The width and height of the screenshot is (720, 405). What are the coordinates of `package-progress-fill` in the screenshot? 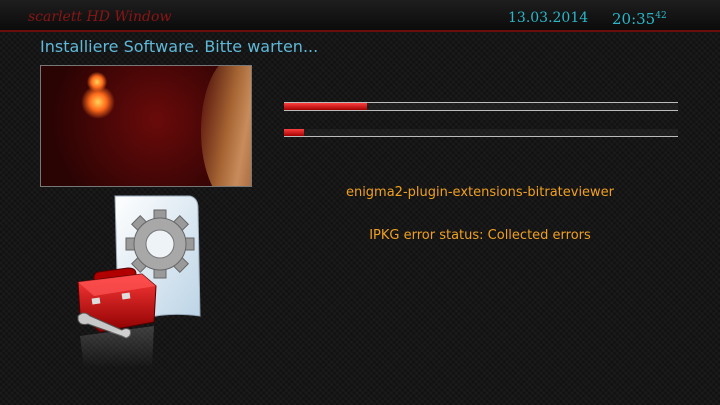 It's located at (294, 132).